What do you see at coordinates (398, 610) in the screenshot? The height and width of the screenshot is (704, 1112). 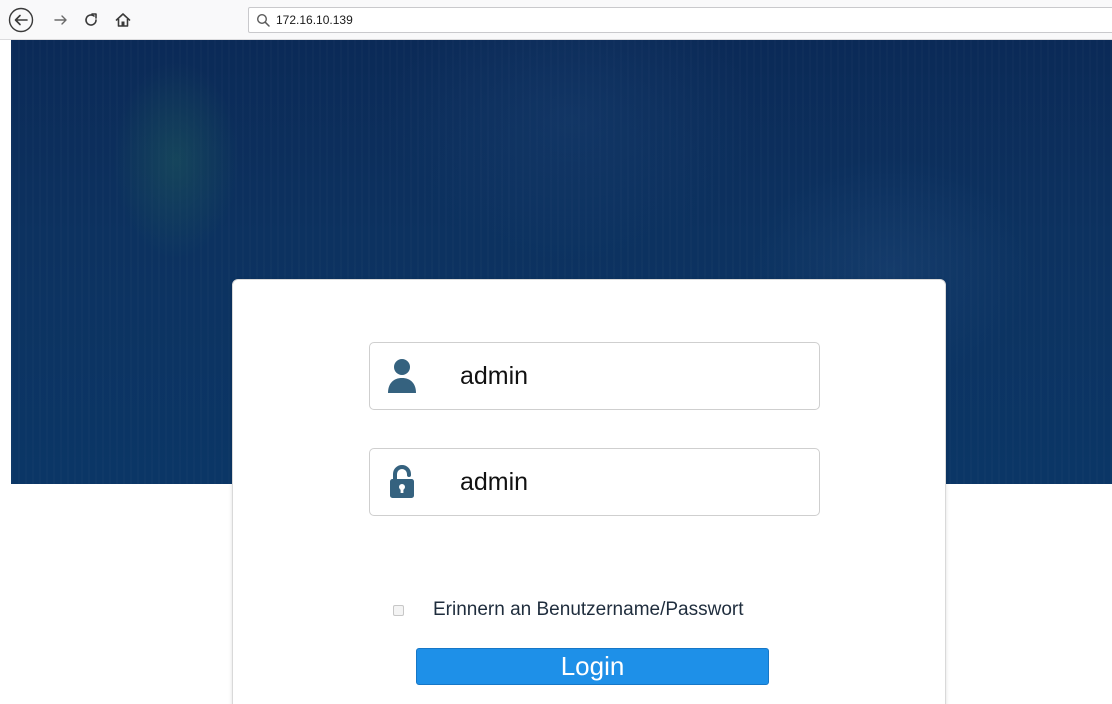 I see `remember-checkbox` at bounding box center [398, 610].